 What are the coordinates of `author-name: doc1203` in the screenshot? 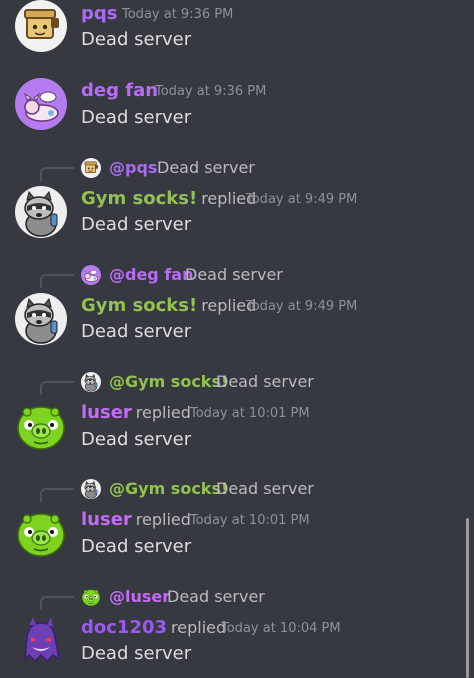 It's located at (124, 627).